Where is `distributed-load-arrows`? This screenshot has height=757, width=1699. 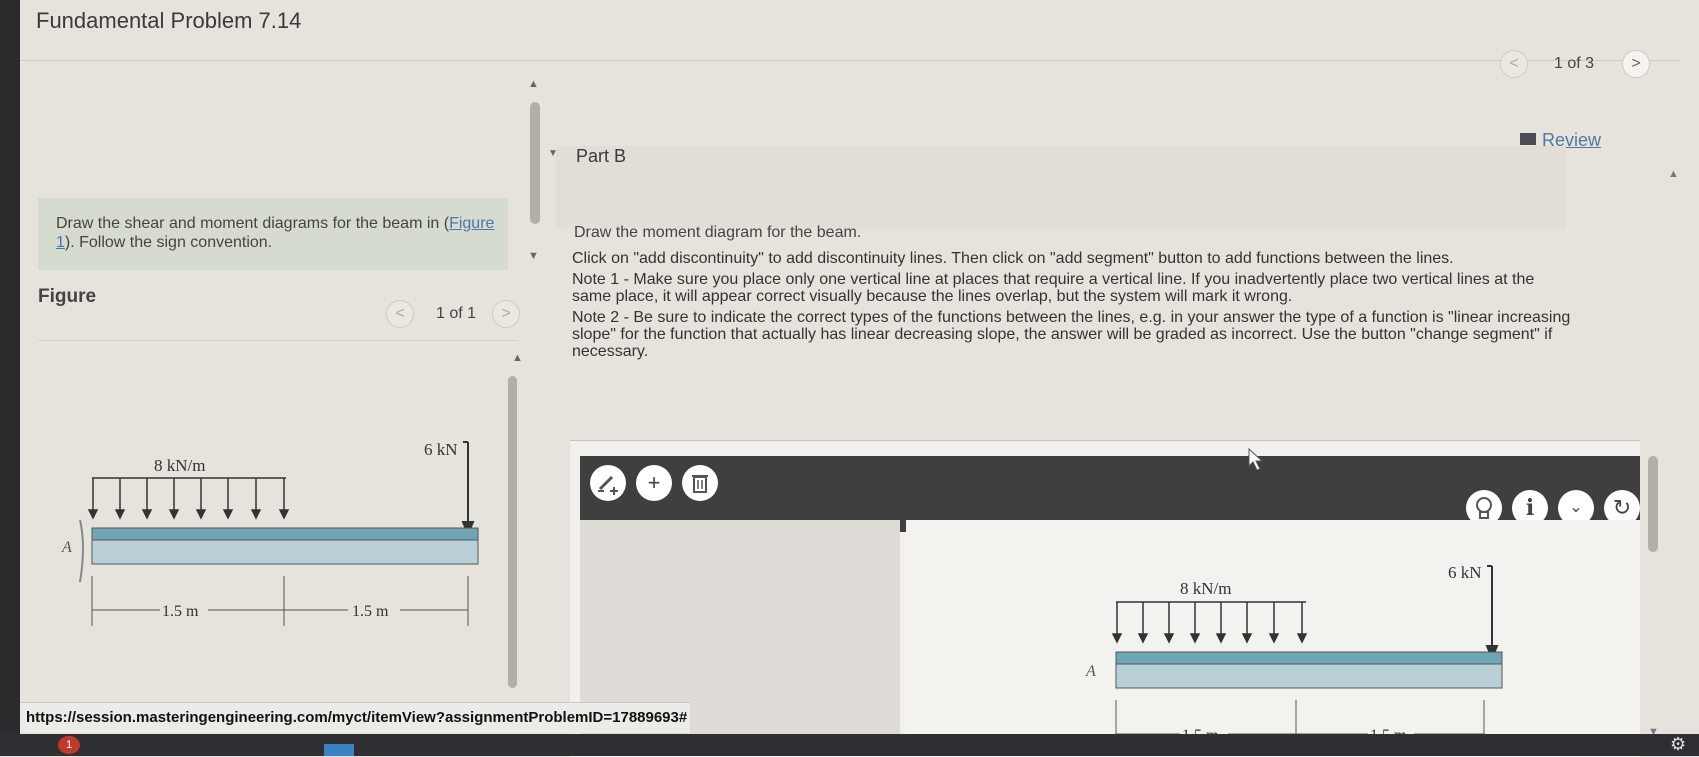
distributed-load-arrows is located at coordinates (188, 499).